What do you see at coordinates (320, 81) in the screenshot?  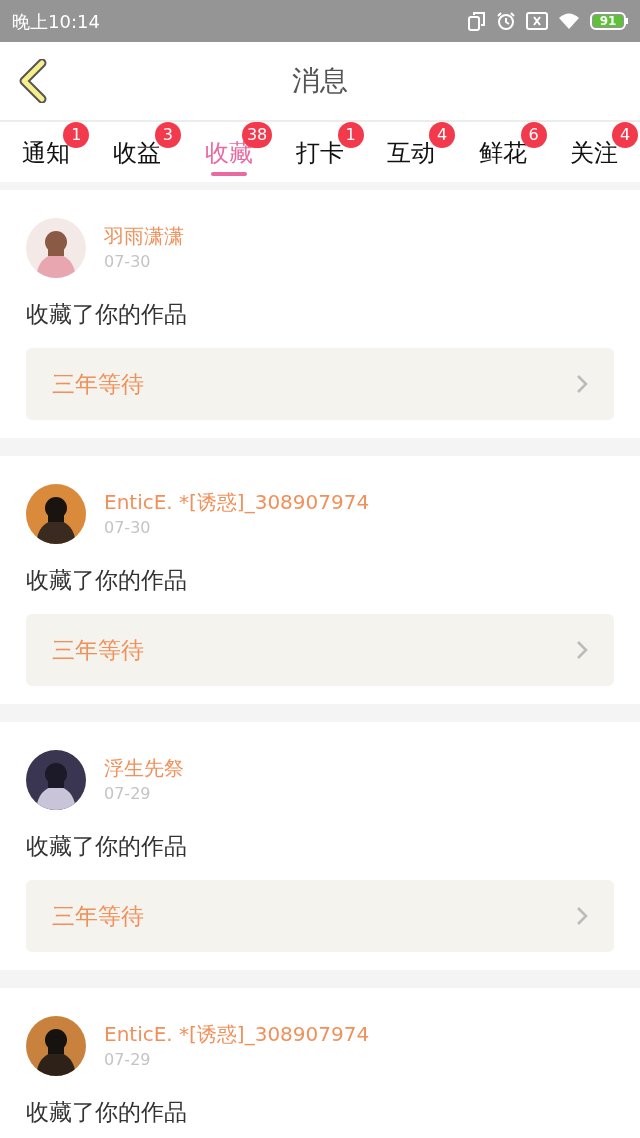 I see `page-title: 消息` at bounding box center [320, 81].